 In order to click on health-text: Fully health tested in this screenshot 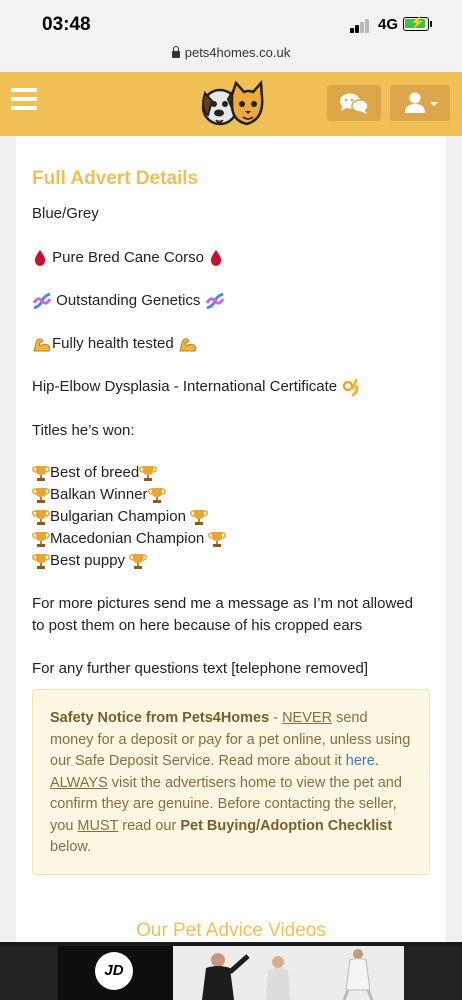, I will do `click(113, 343)`.